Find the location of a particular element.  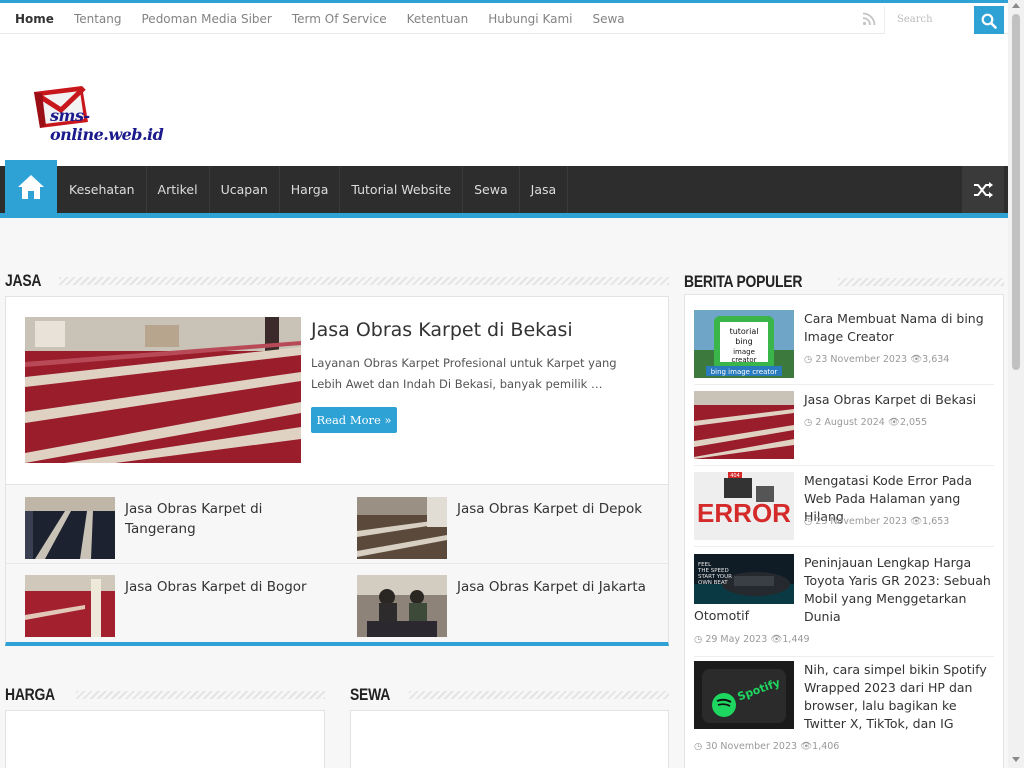

top-menu-home: Home is located at coordinates (34, 19).